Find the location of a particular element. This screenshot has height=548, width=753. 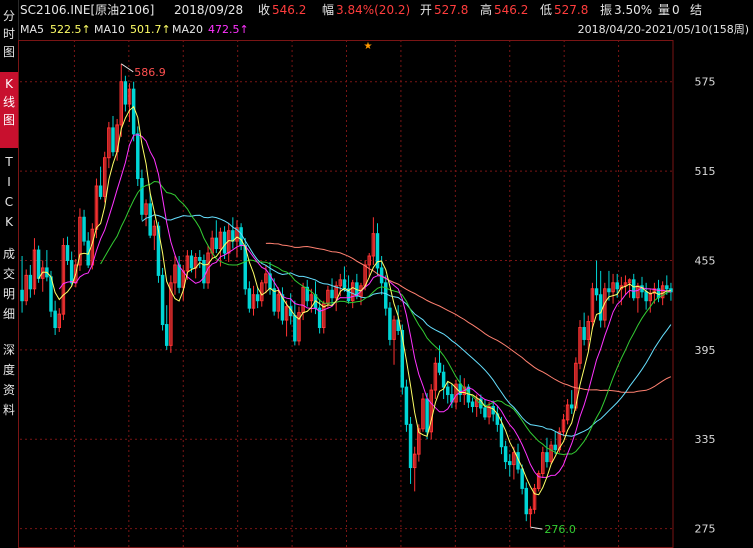

side-tab-char: 度 is located at coordinates (8, 370).